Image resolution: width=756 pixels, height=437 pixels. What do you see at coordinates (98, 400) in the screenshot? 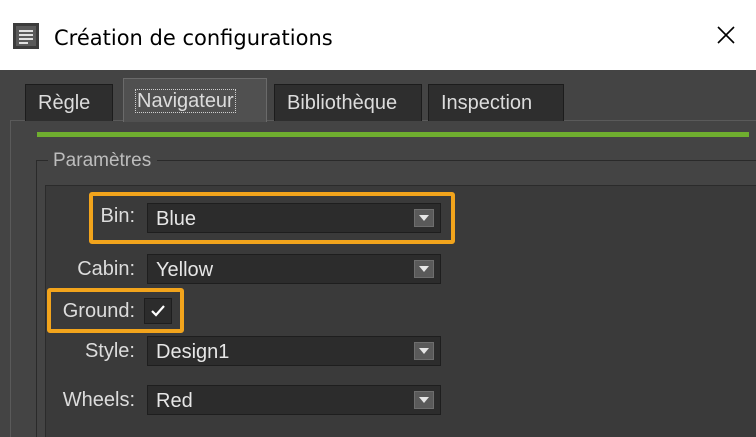
I see `wheels-label: Wheels:` at bounding box center [98, 400].